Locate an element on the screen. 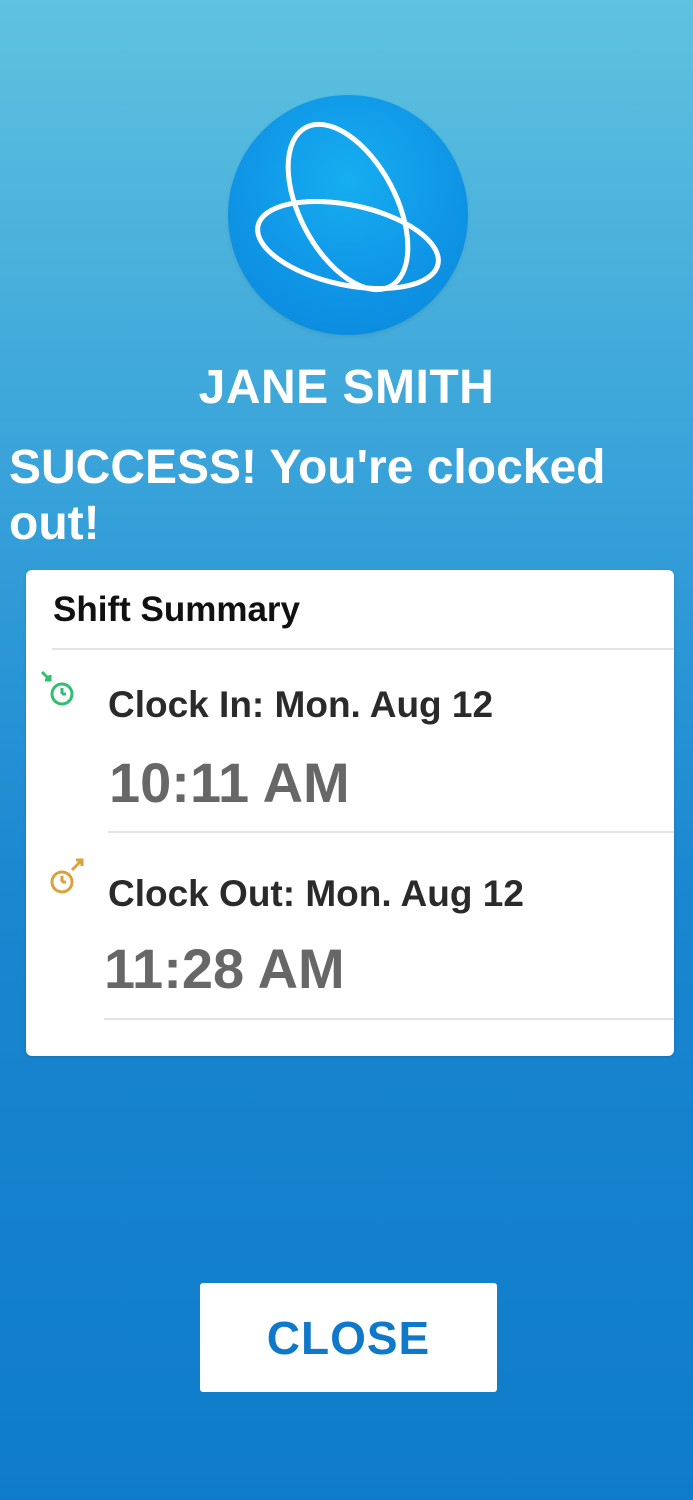  clock-in-time: 10:11 AM is located at coordinates (229, 782).